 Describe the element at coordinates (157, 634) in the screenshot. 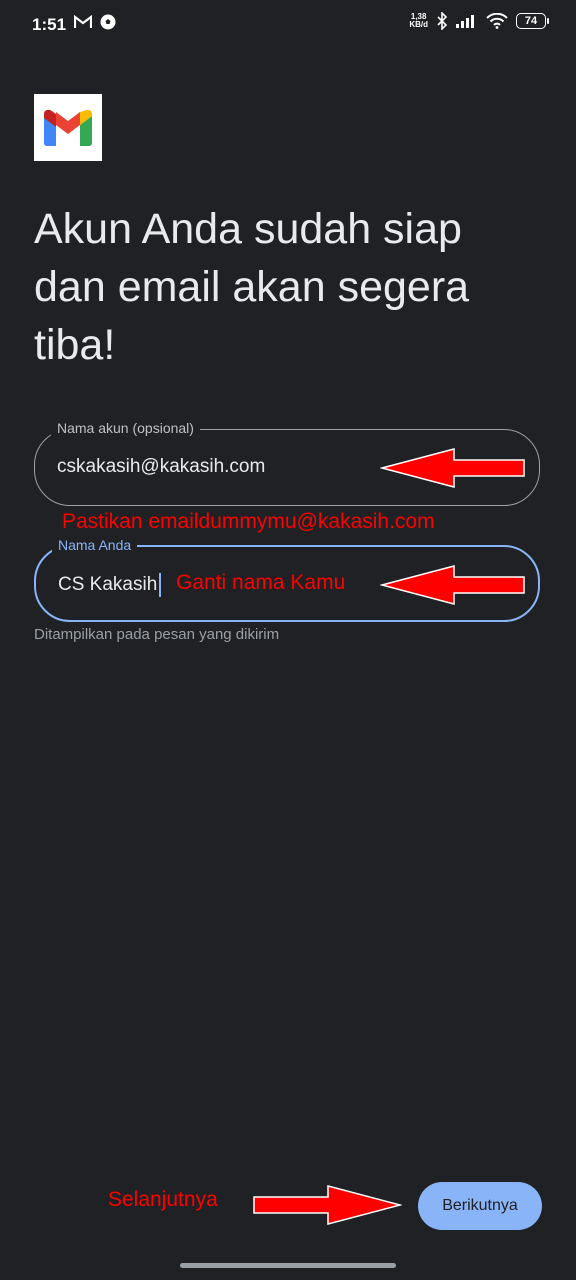

I see `helper-text: Ditampilkan pada pesan yang dikirim` at that location.